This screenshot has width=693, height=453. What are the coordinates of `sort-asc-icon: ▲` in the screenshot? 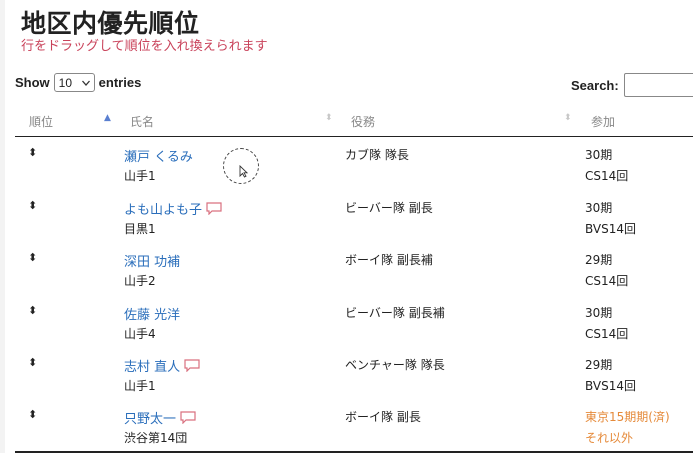 It's located at (107, 118).